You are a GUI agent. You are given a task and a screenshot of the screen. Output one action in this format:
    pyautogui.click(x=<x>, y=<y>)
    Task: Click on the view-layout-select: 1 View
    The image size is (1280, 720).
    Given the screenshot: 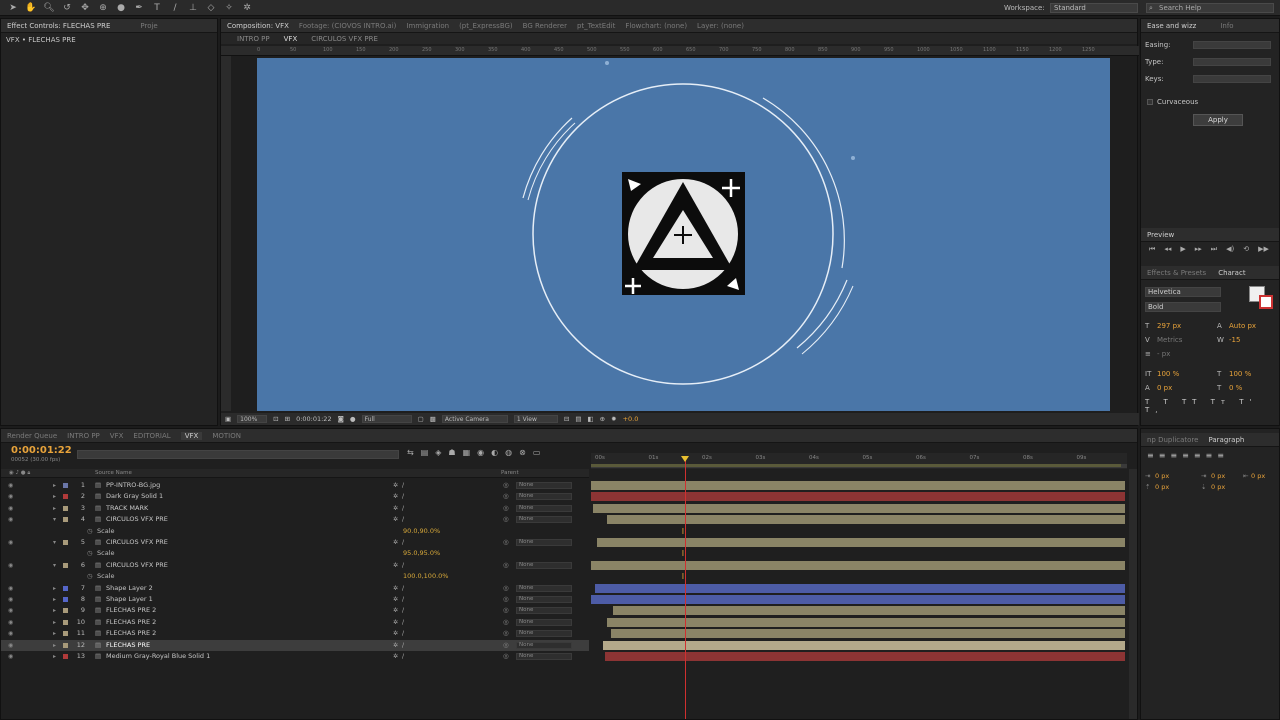 What is the action you would take?
    pyautogui.click(x=535, y=419)
    